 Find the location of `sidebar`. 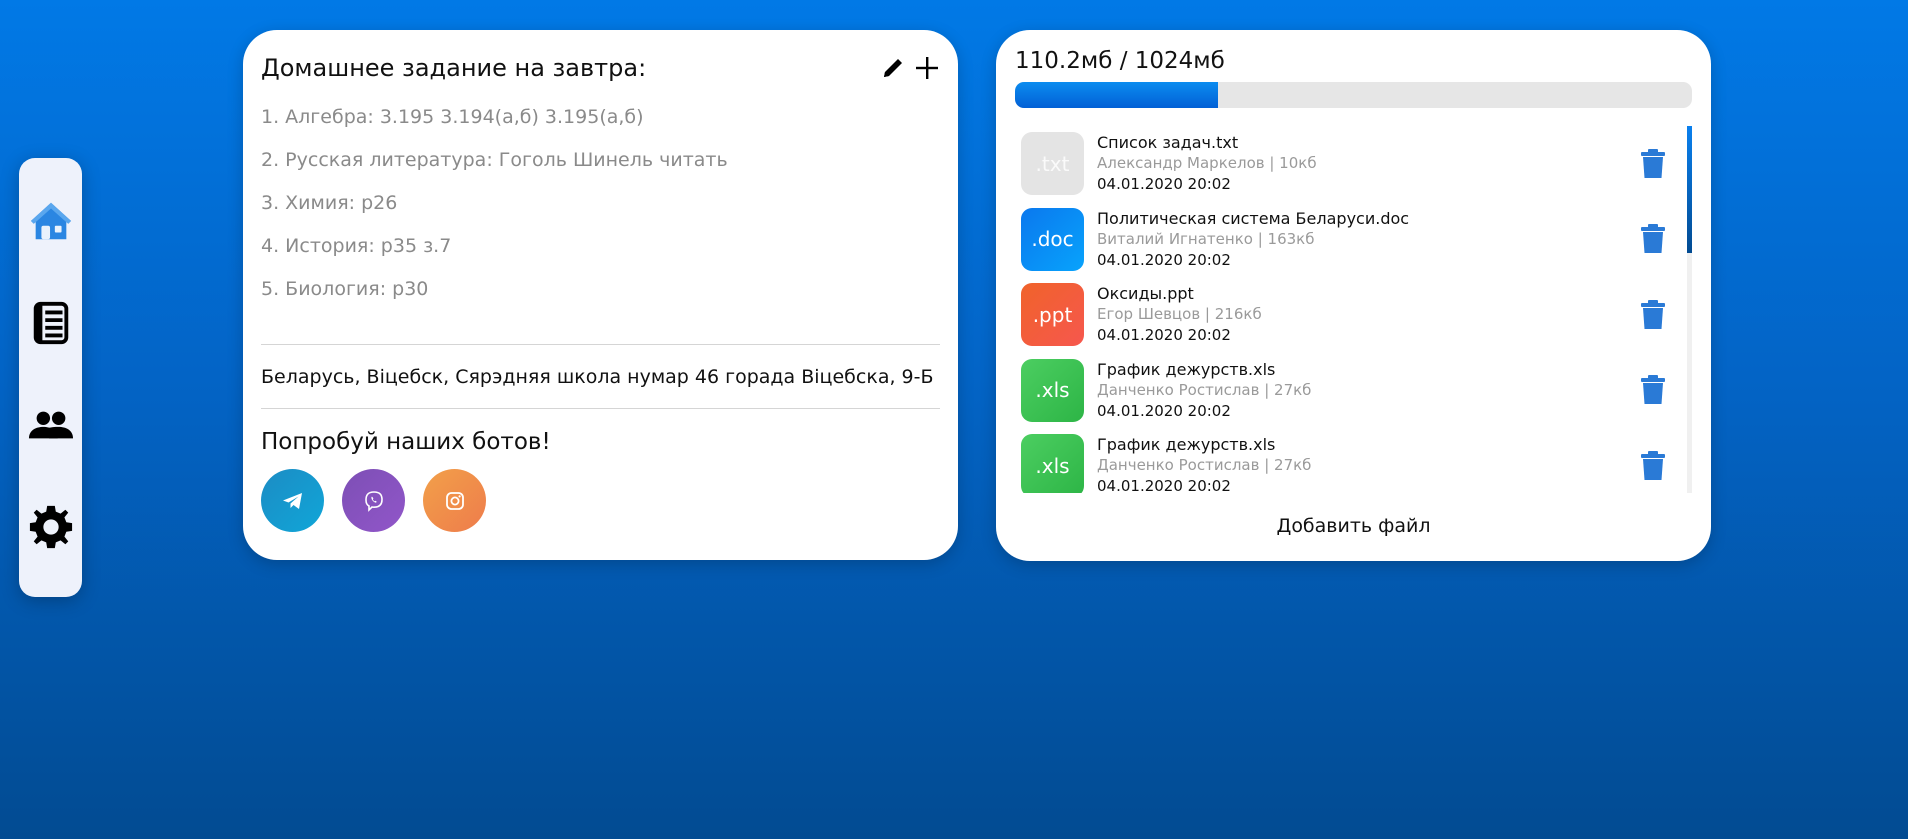

sidebar is located at coordinates (50, 377).